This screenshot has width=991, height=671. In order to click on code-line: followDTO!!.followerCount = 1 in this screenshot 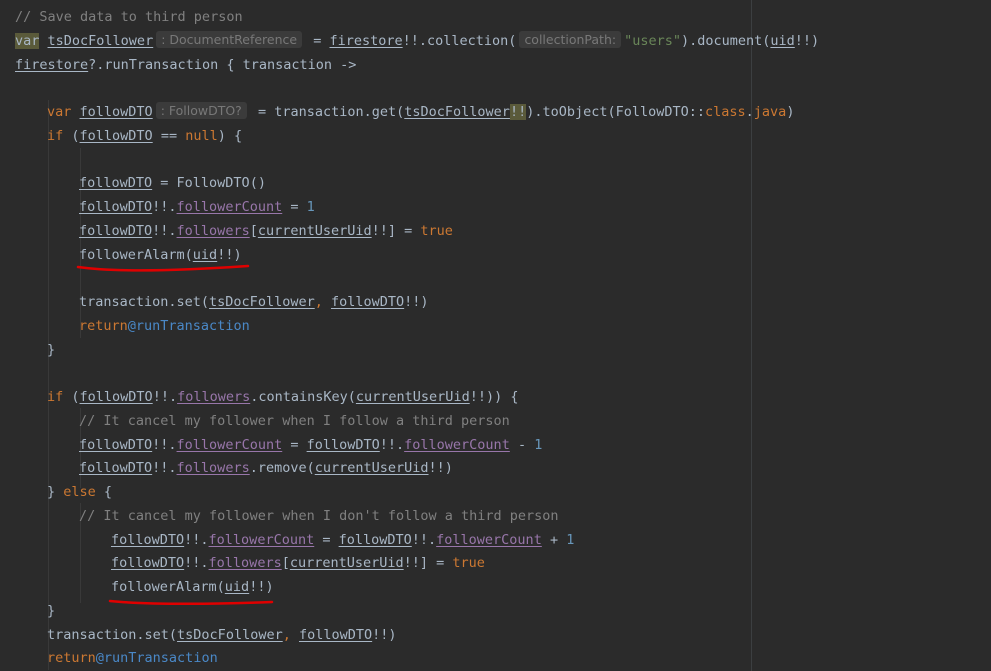, I will do `click(197, 207)`.